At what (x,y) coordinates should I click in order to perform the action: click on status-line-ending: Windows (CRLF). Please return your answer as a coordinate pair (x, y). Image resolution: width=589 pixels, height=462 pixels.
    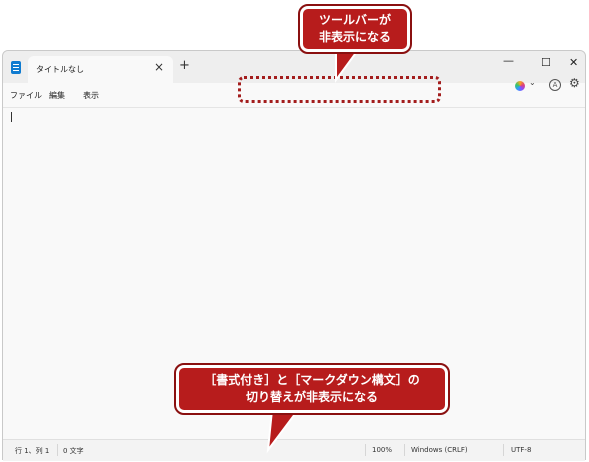
    Looking at the image, I should click on (439, 450).